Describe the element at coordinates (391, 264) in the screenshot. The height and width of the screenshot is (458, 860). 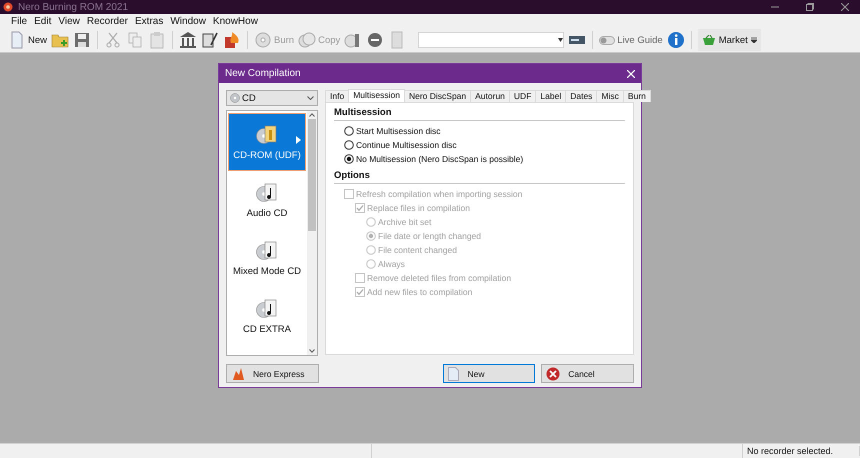
I see `option-label: Always` at that location.